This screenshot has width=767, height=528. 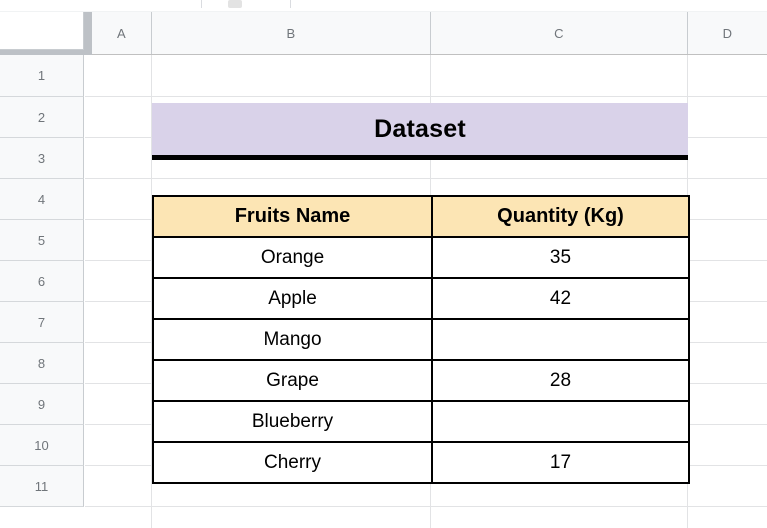 I want to click on cell-fruit-name: Grape, so click(x=292, y=380).